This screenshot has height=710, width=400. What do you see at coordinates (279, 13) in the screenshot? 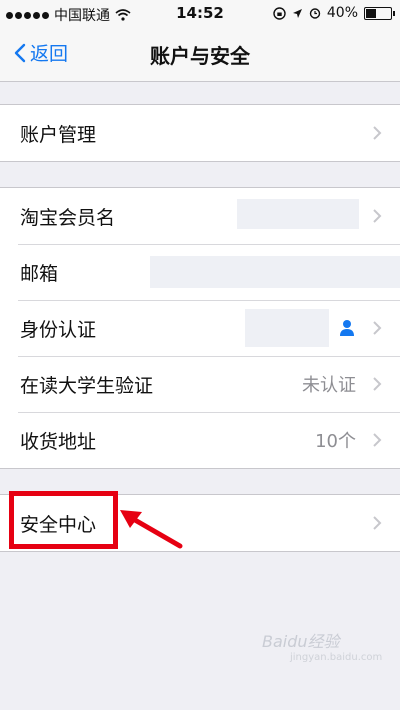
I see `rotation-lock-icon` at bounding box center [279, 13].